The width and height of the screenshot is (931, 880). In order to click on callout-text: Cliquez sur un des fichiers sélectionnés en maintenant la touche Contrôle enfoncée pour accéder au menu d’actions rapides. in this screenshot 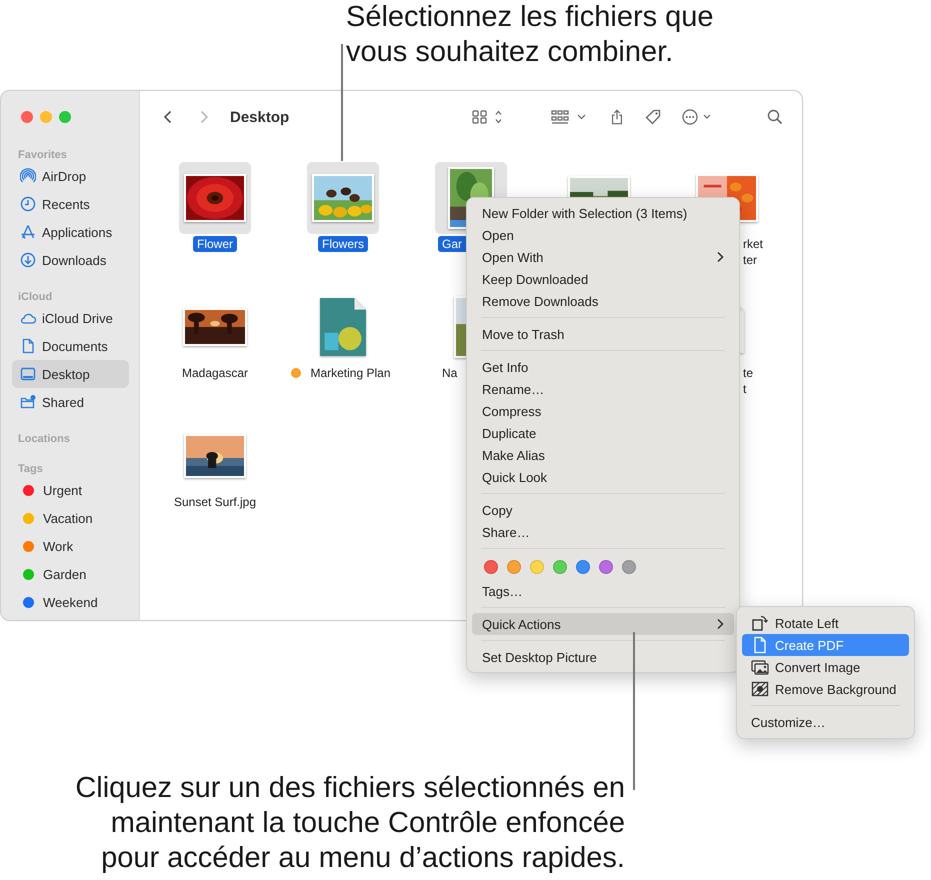, I will do `click(349, 823)`.